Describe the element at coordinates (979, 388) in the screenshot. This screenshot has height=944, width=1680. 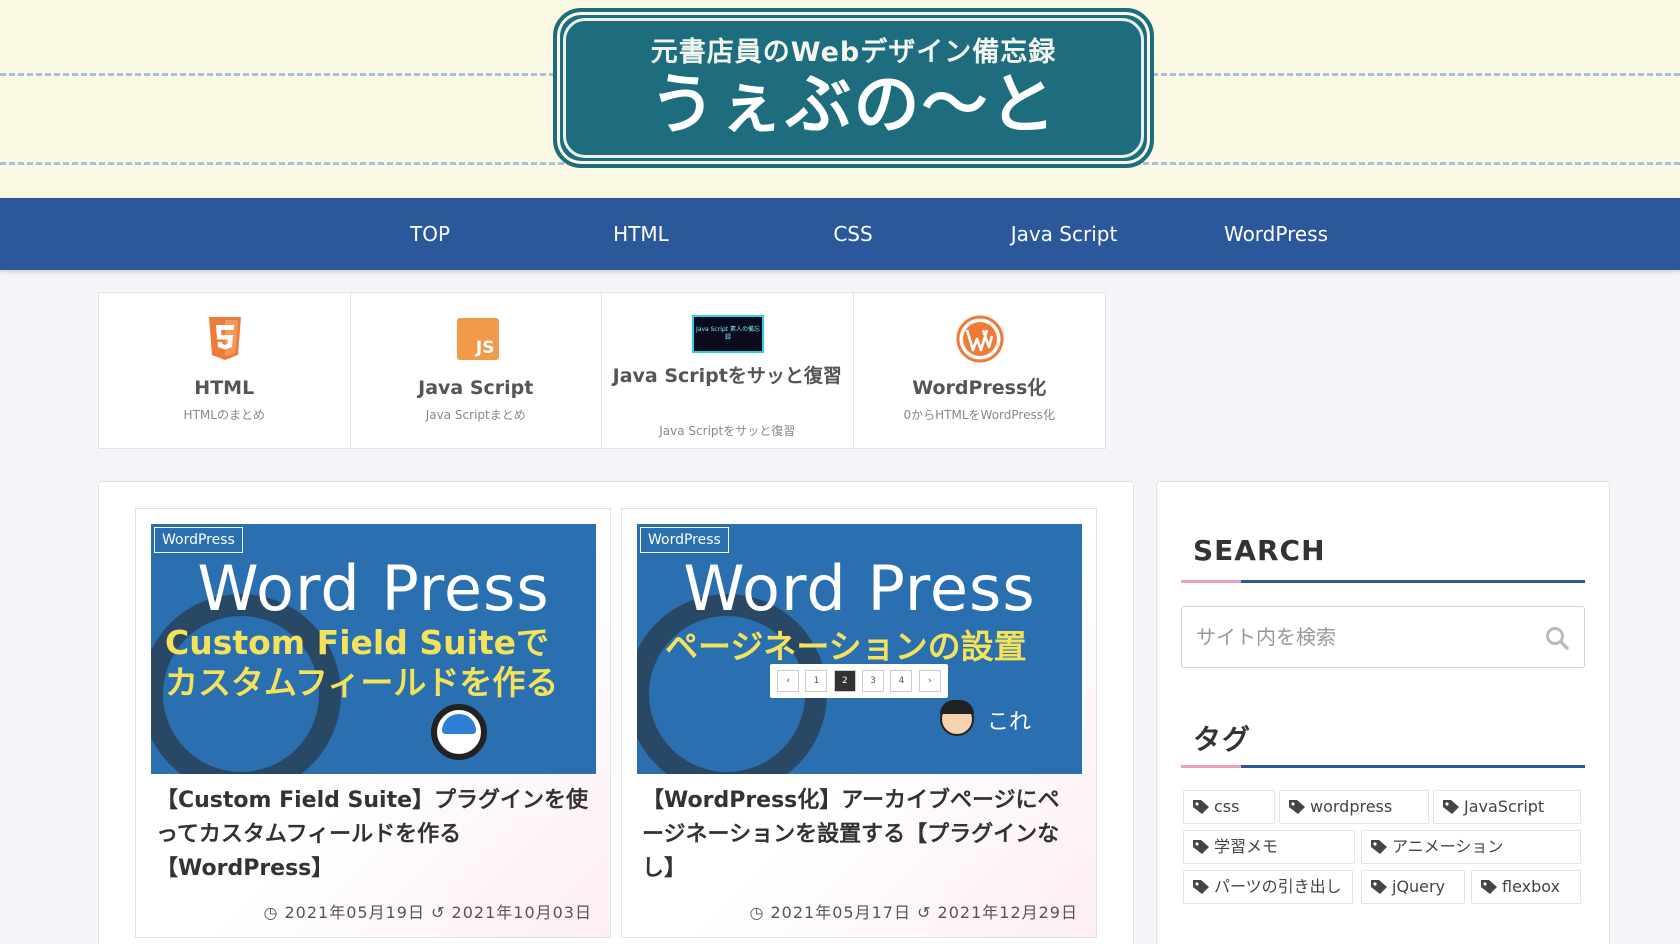
I see `category-title: WordPress化` at that location.